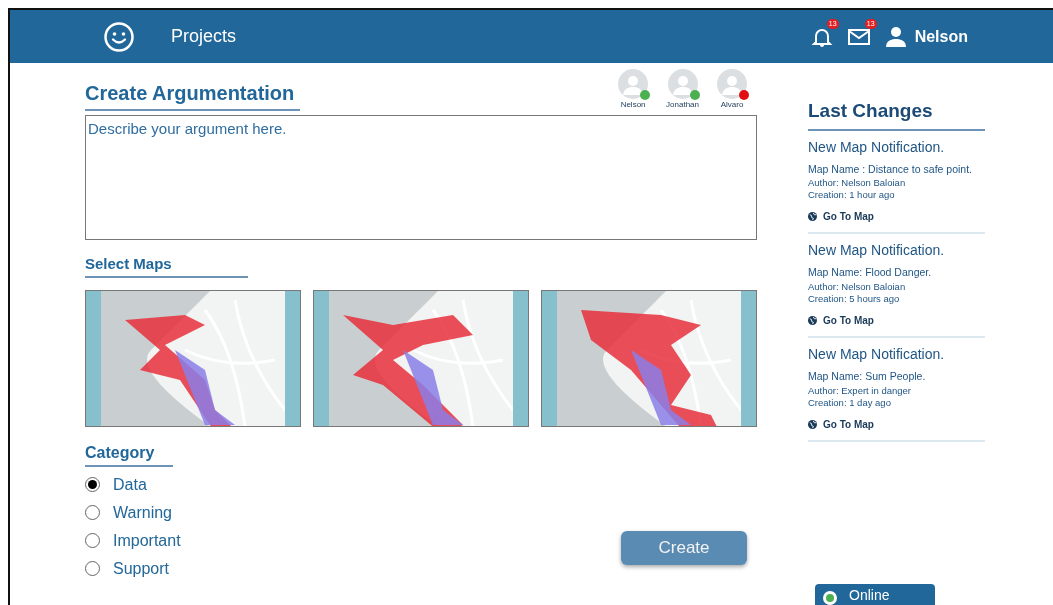 Image resolution: width=1053 pixels, height=605 pixels. I want to click on section-title: Select Maps, so click(166, 265).